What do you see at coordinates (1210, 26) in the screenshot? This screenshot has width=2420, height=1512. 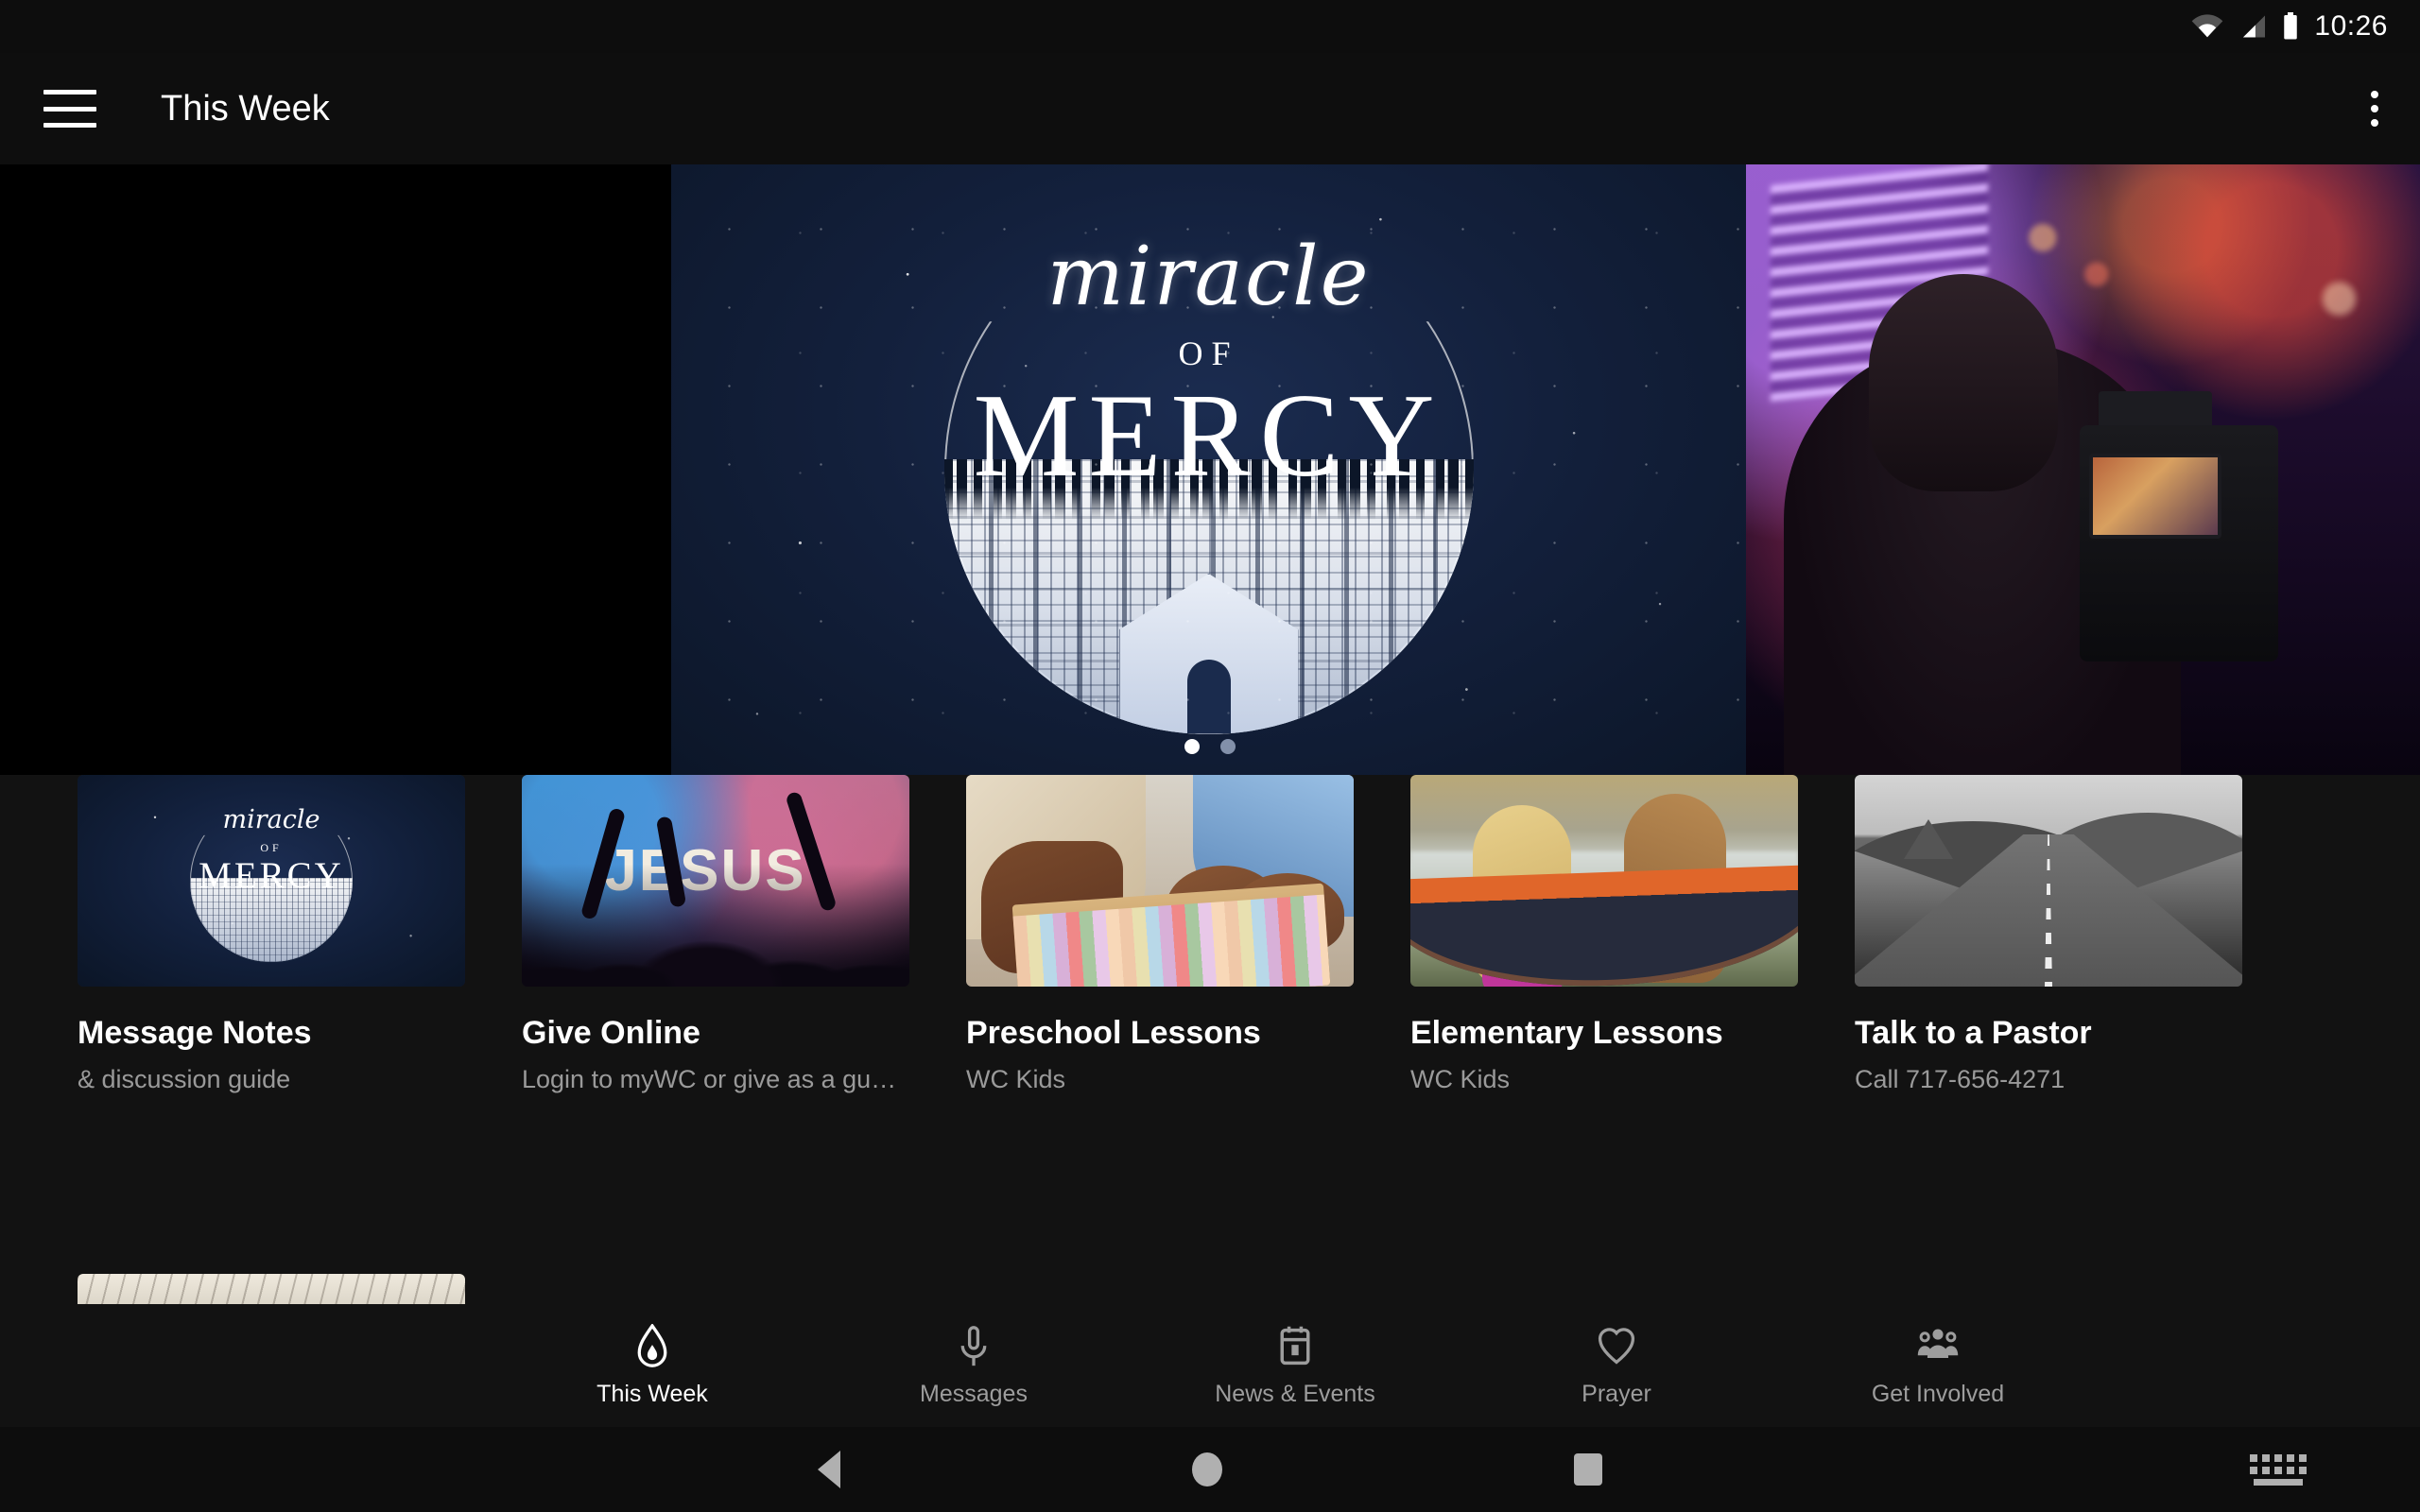 I see `status-bar: 10:26` at bounding box center [1210, 26].